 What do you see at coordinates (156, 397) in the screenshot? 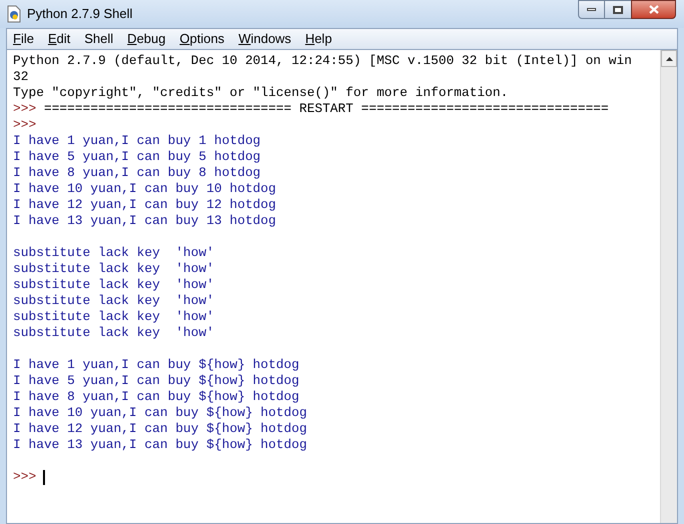
I see `shell-output-line: I have 8 yuan,I can buy ${how} hotdog` at bounding box center [156, 397].